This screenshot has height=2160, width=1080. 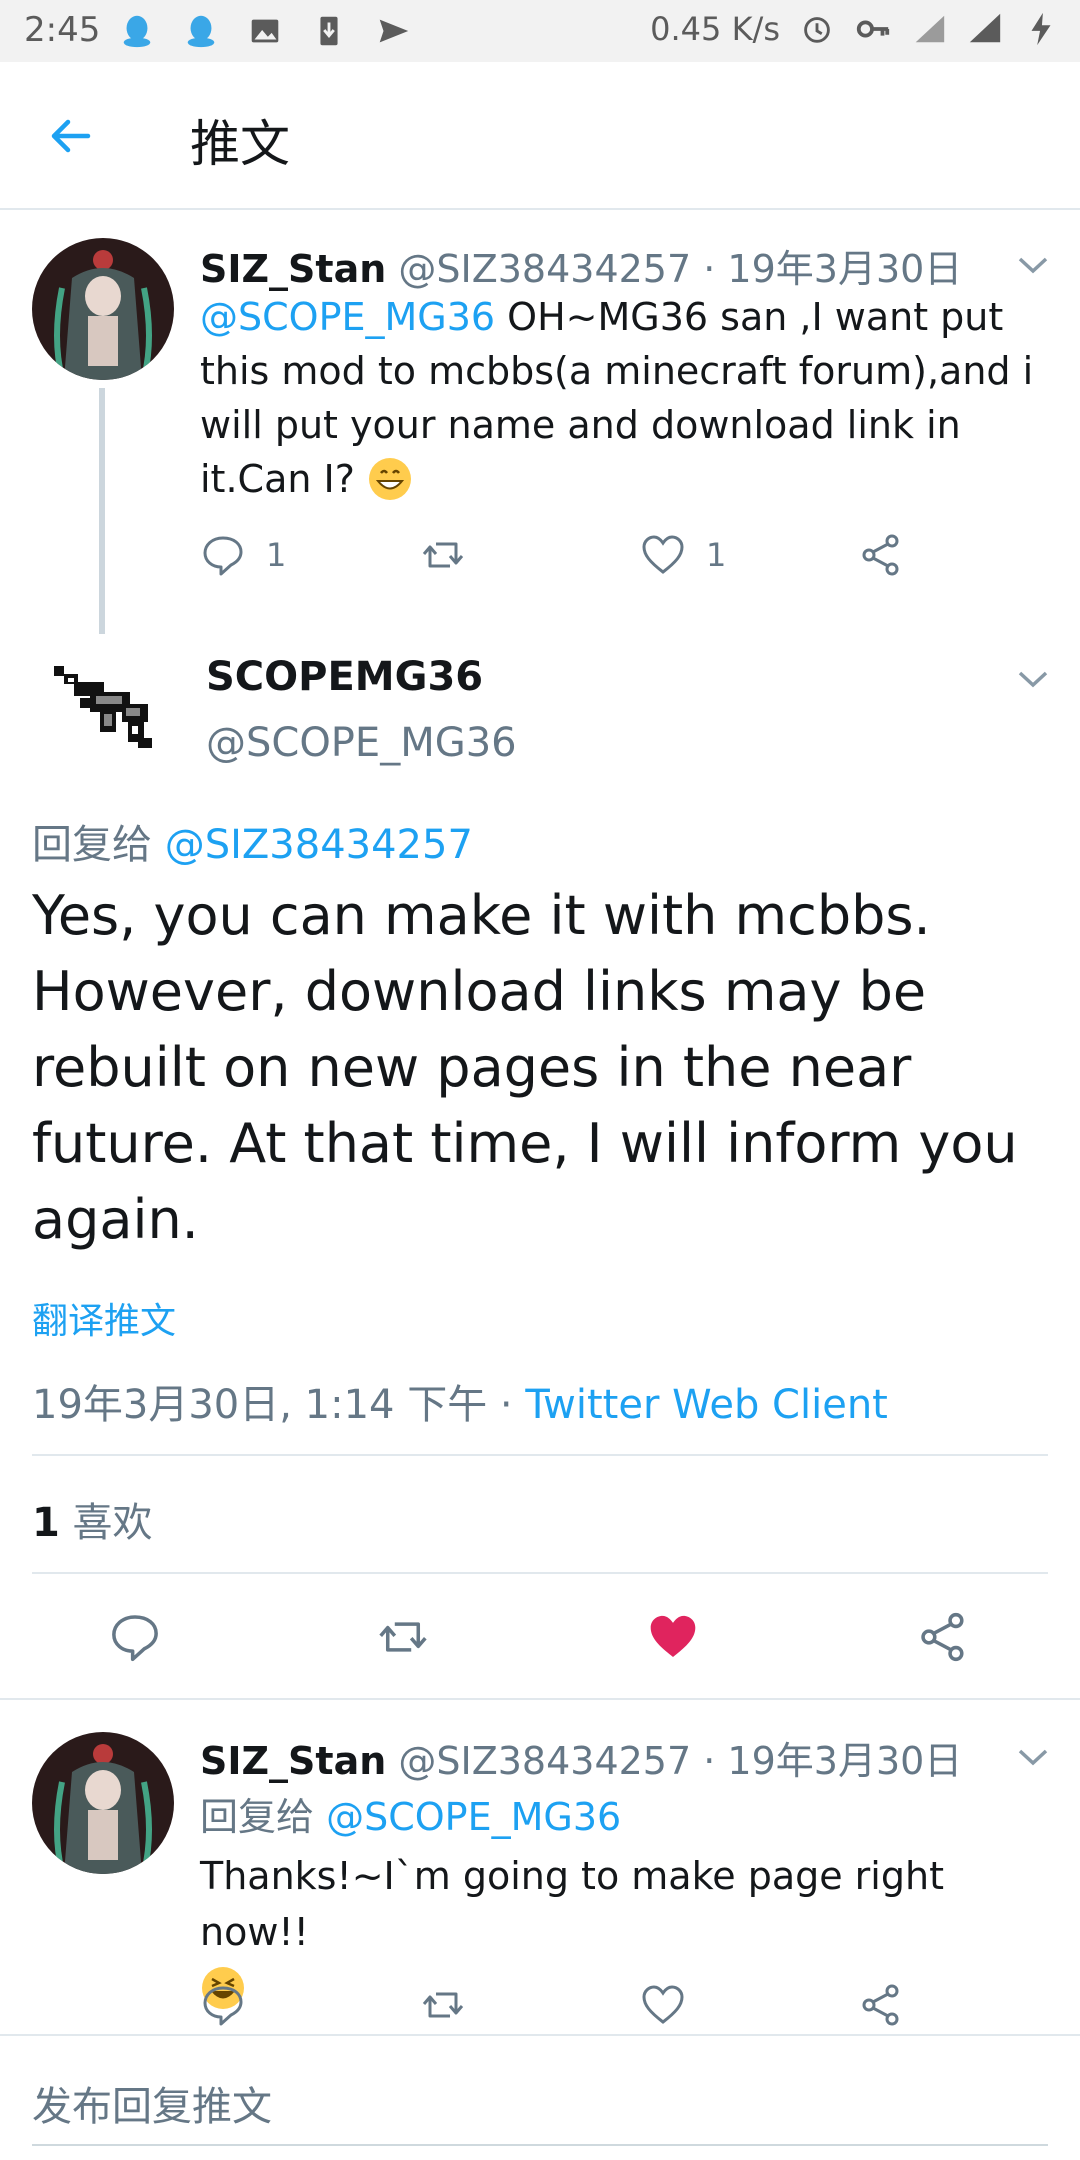 I want to click on back-arrow-icon, so click(x=70, y=136).